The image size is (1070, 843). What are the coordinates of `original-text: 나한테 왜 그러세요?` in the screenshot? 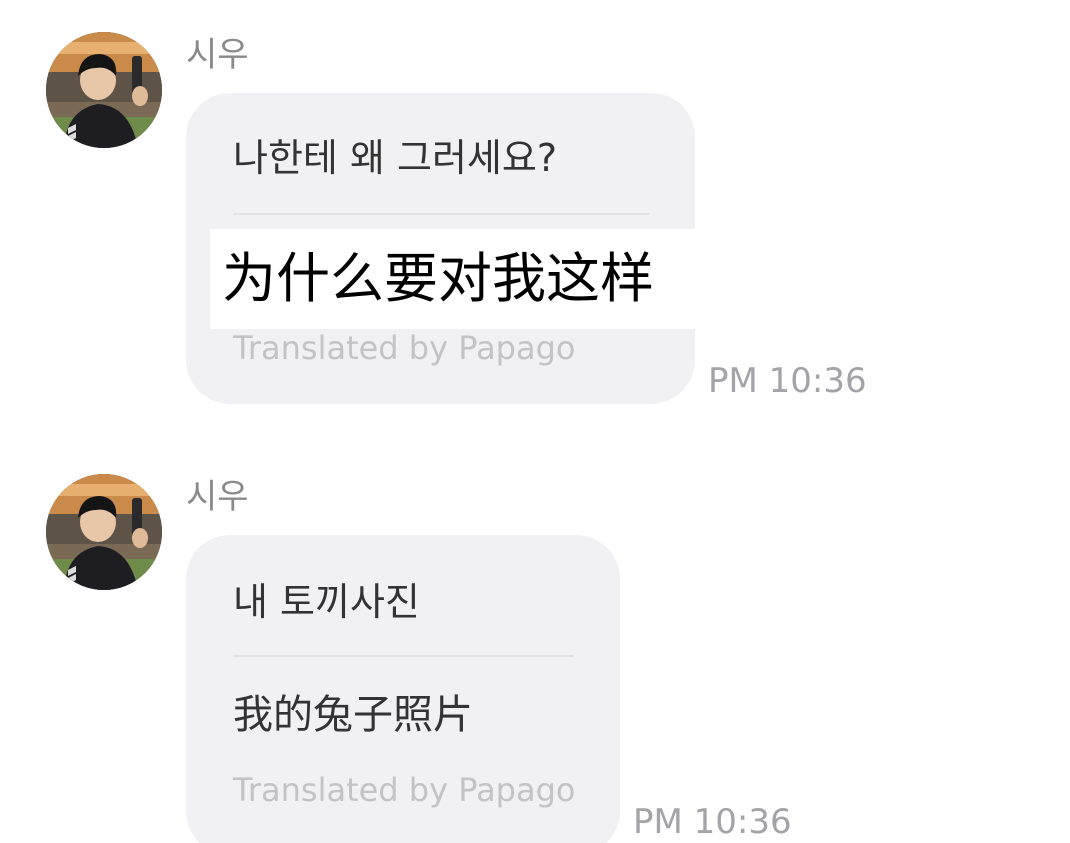 It's located at (395, 158).